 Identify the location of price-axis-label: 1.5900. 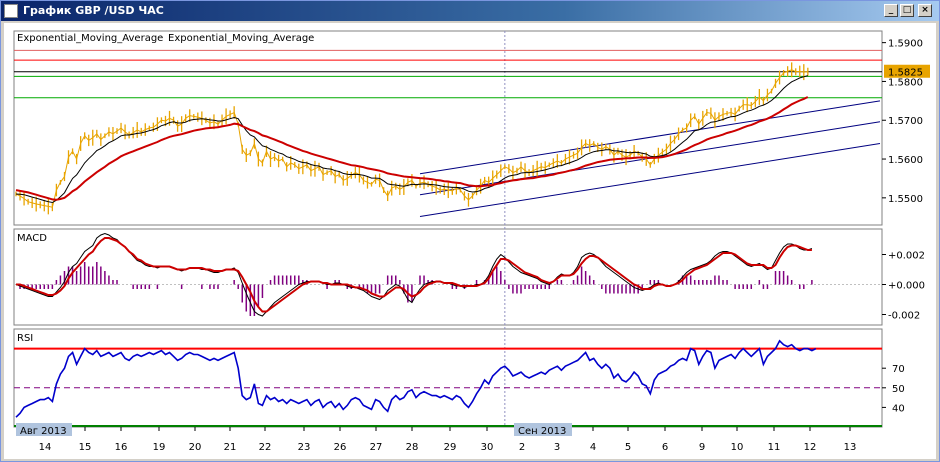
(905, 44).